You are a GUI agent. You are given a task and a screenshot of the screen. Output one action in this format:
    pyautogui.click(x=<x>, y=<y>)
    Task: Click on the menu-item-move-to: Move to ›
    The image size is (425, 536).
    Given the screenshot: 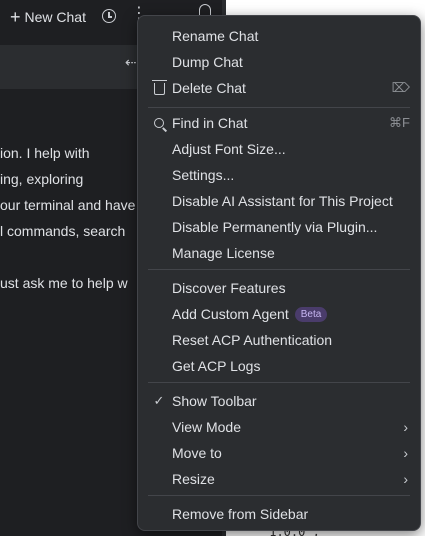 What is the action you would take?
    pyautogui.click(x=280, y=453)
    